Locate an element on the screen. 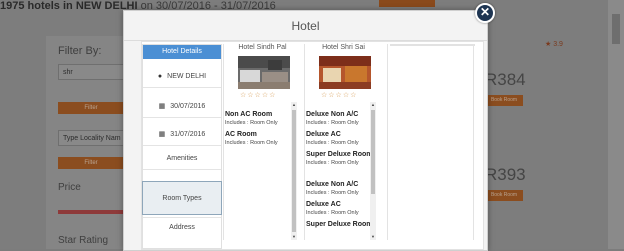 Image resolution: width=624 pixels, height=251 pixels. close-icon: ✕ is located at coordinates (485, 12).